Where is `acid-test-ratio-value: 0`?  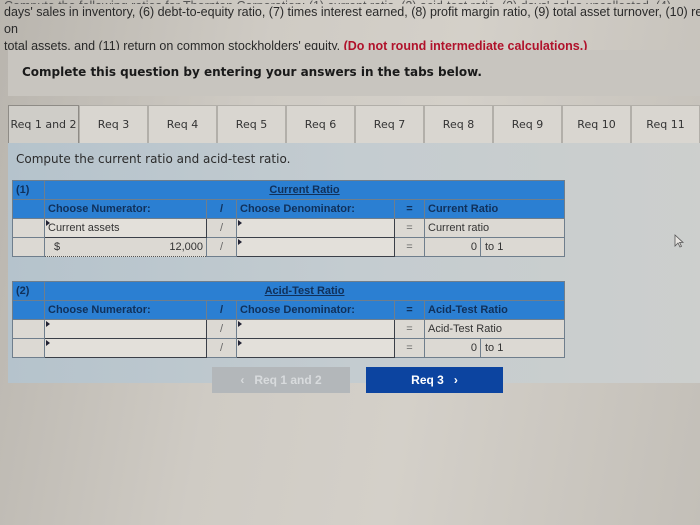 acid-test-ratio-value: 0 is located at coordinates (452, 348).